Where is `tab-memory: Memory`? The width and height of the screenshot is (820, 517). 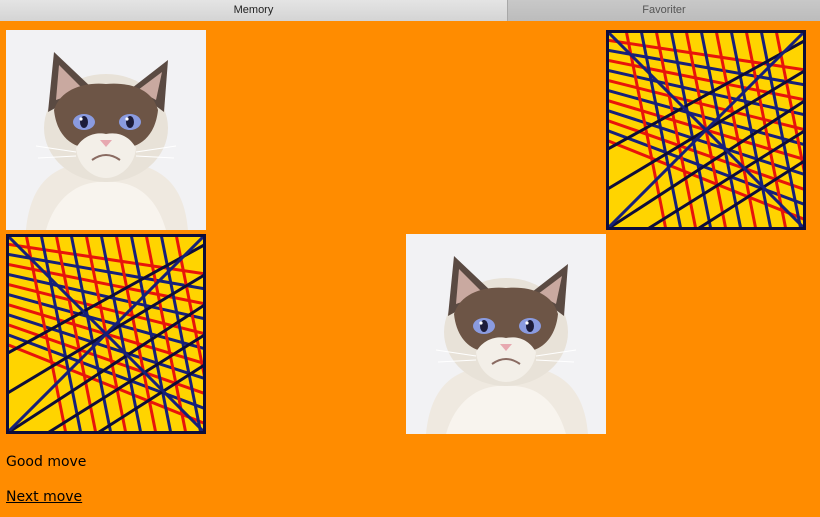 tab-memory: Memory is located at coordinates (254, 10).